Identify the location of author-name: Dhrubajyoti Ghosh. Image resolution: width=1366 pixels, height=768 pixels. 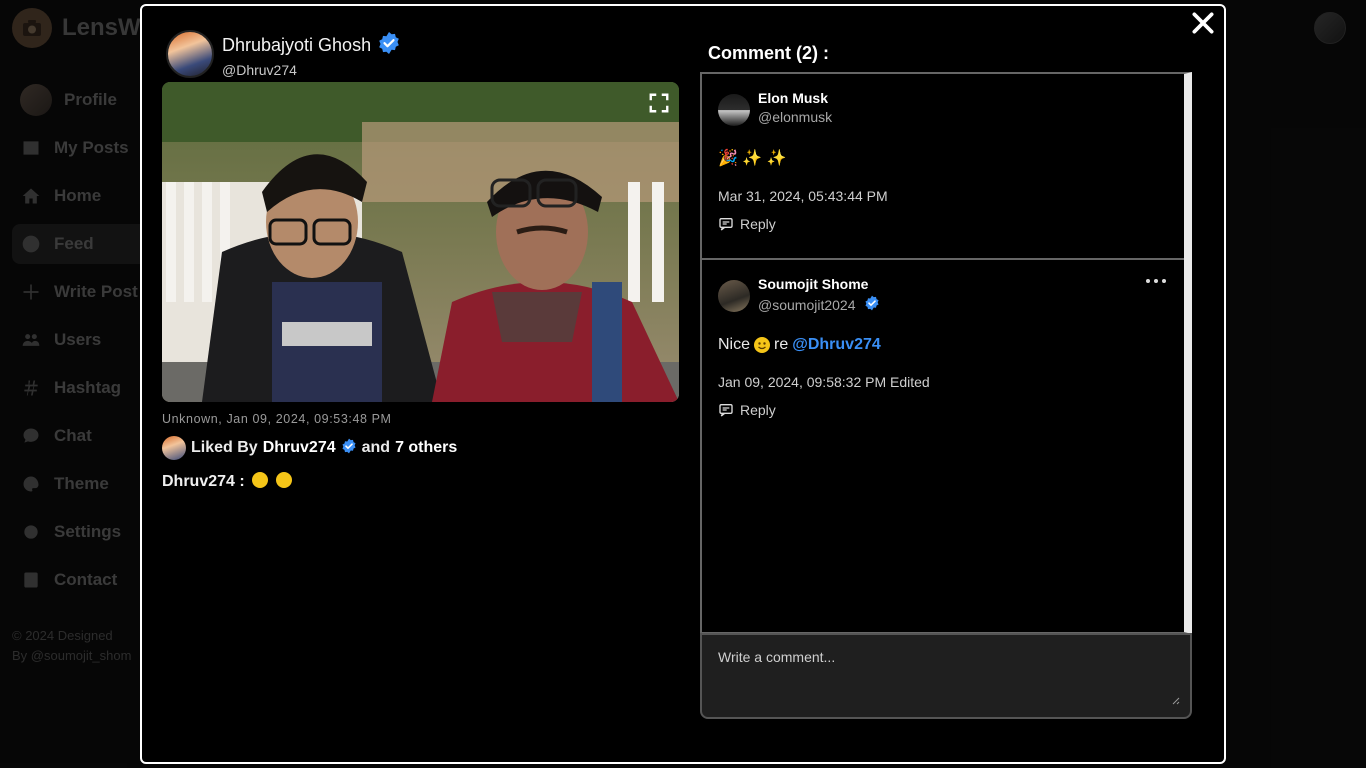
(296, 45).